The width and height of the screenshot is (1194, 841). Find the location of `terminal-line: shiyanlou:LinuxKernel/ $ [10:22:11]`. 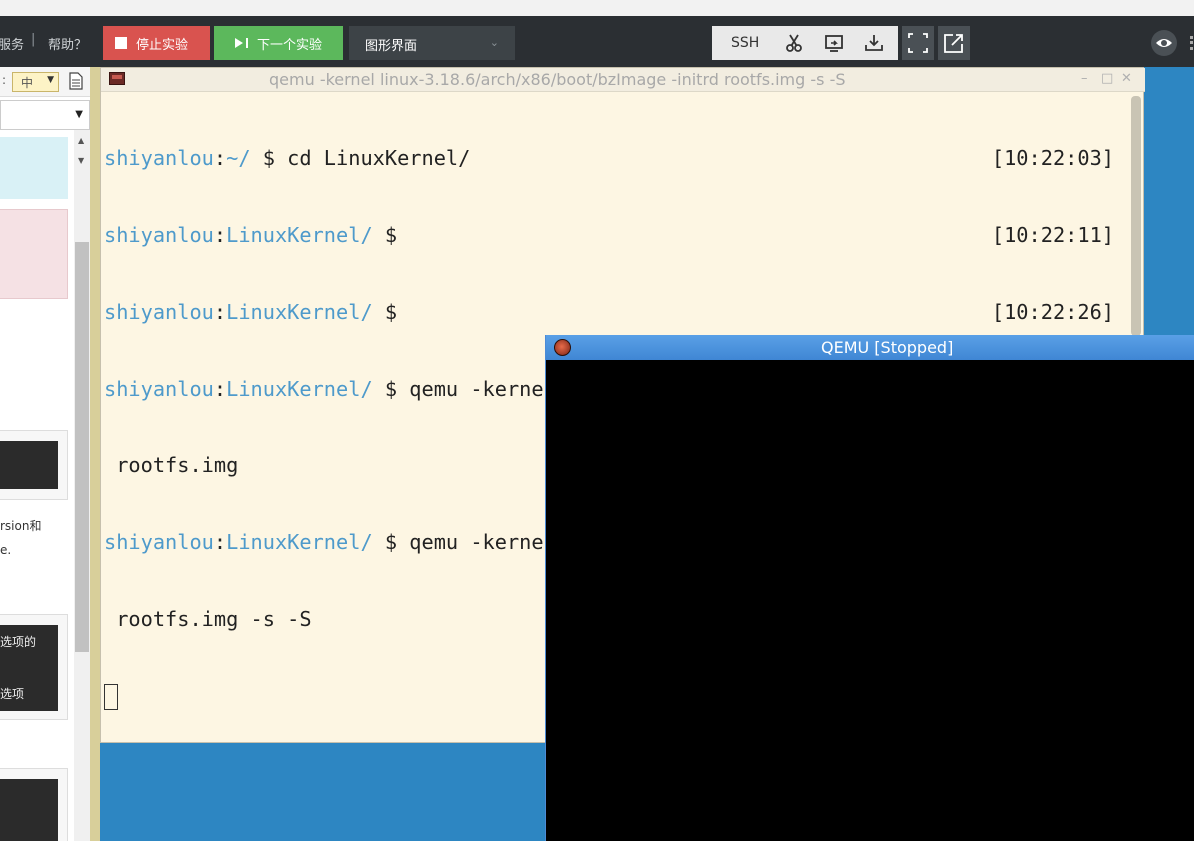

terminal-line: shiyanlou:LinuxKernel/ $ [10:22:11] is located at coordinates (609, 234).